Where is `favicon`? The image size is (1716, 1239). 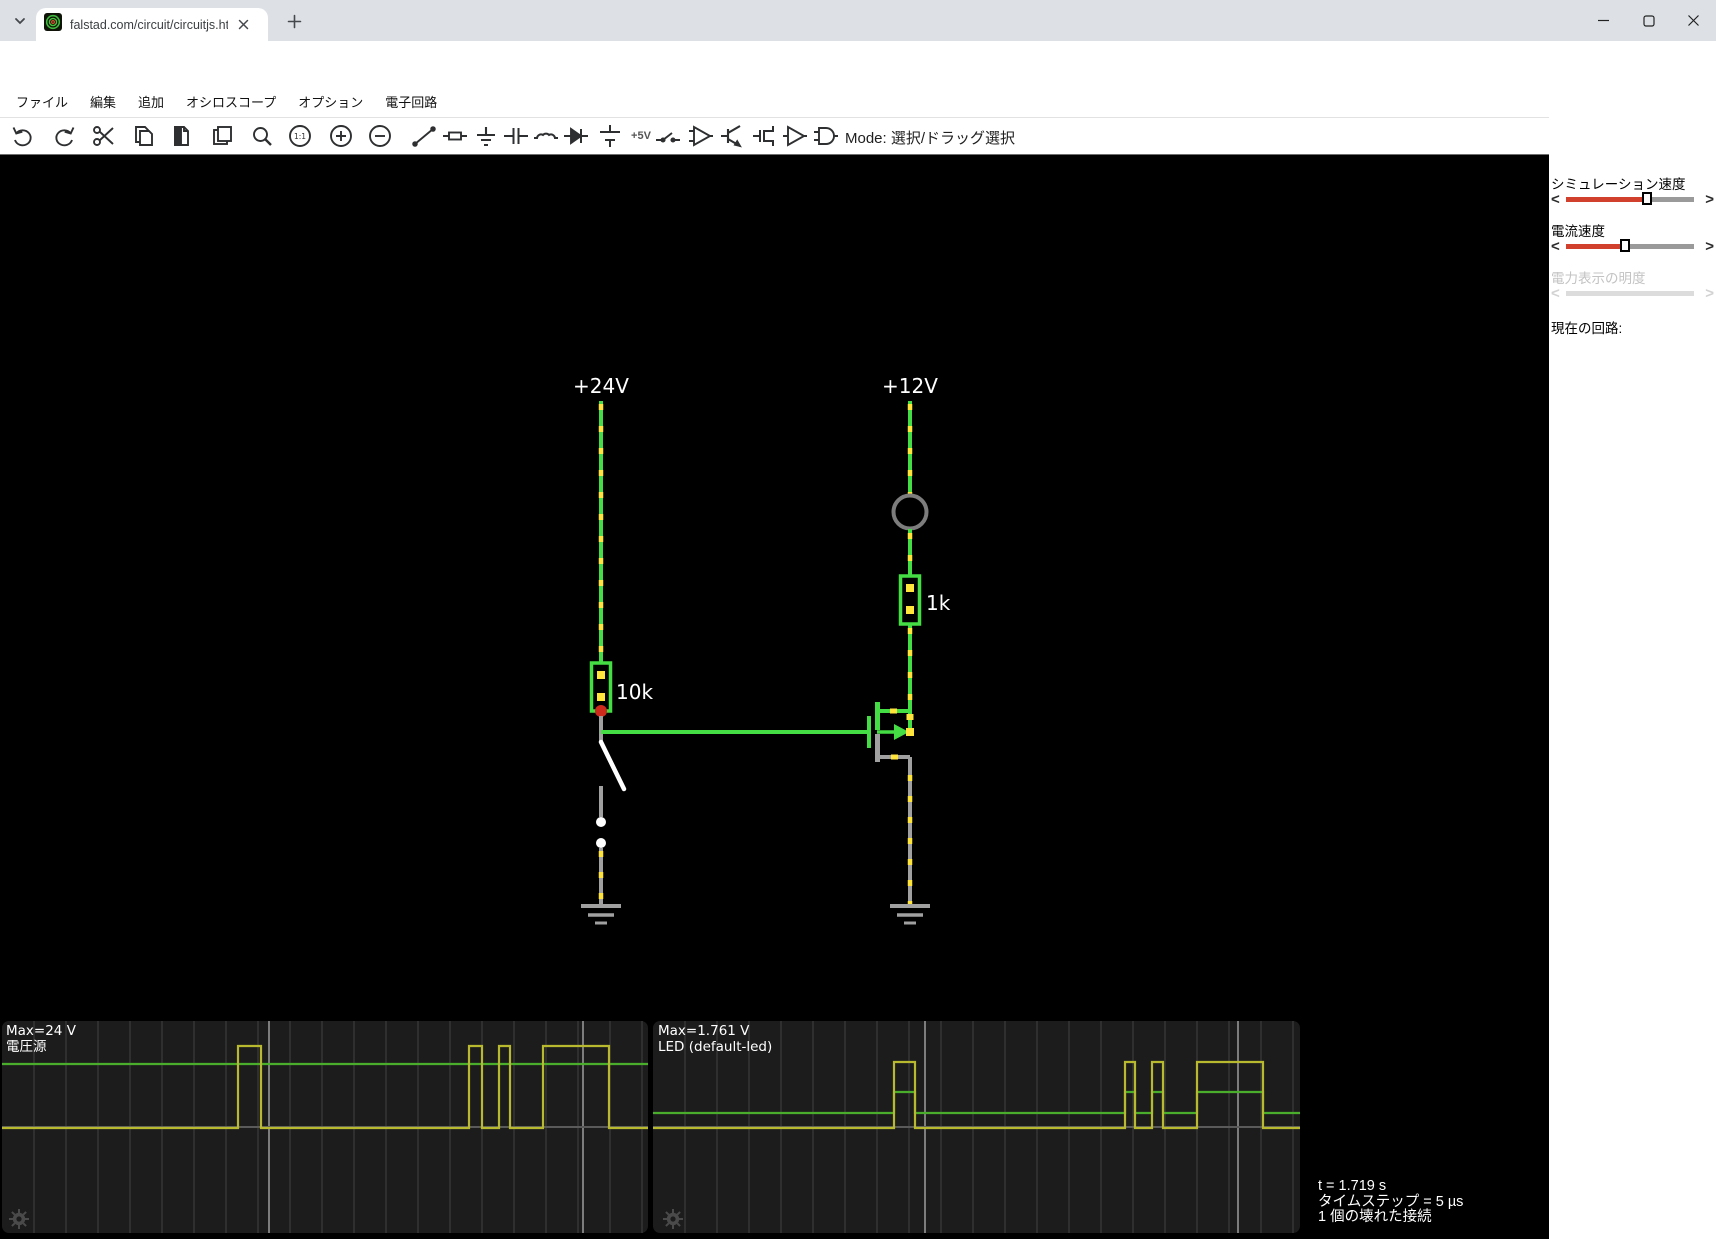 favicon is located at coordinates (53, 24).